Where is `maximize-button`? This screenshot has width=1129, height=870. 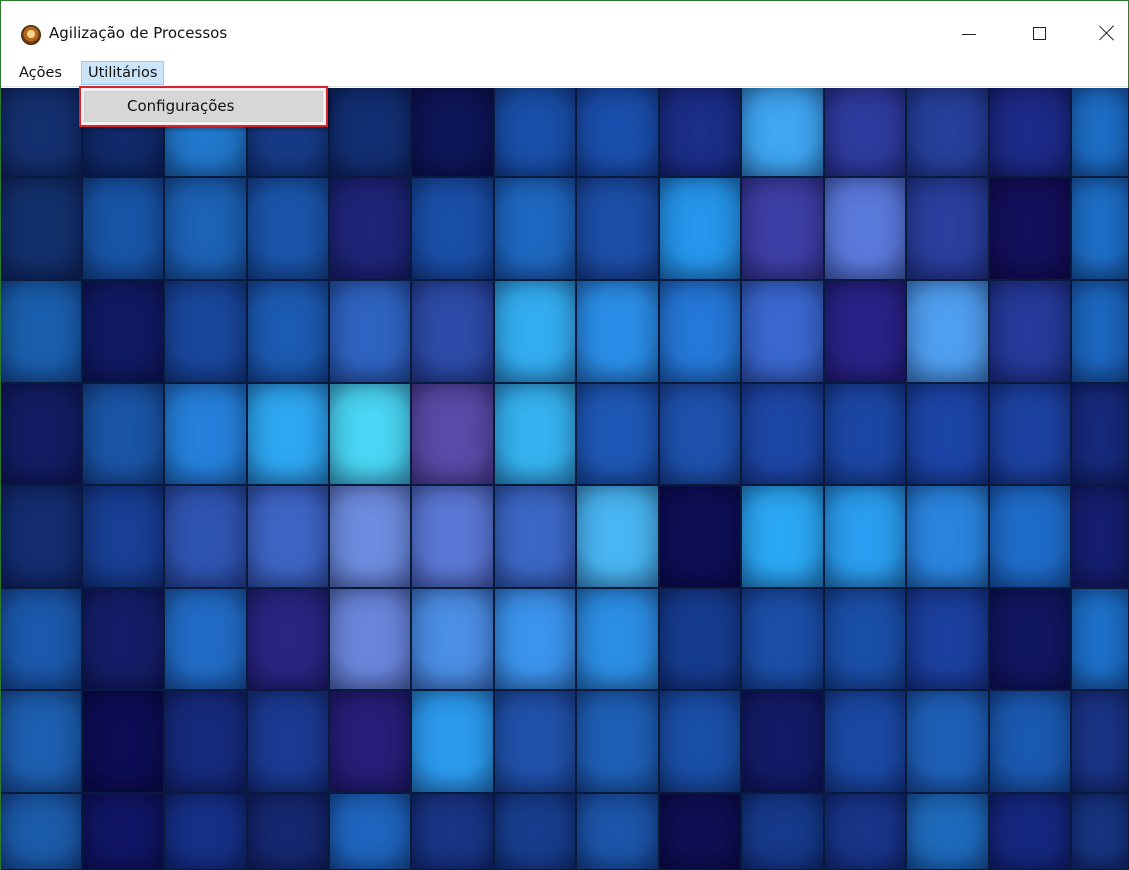 maximize-button is located at coordinates (1039, 33).